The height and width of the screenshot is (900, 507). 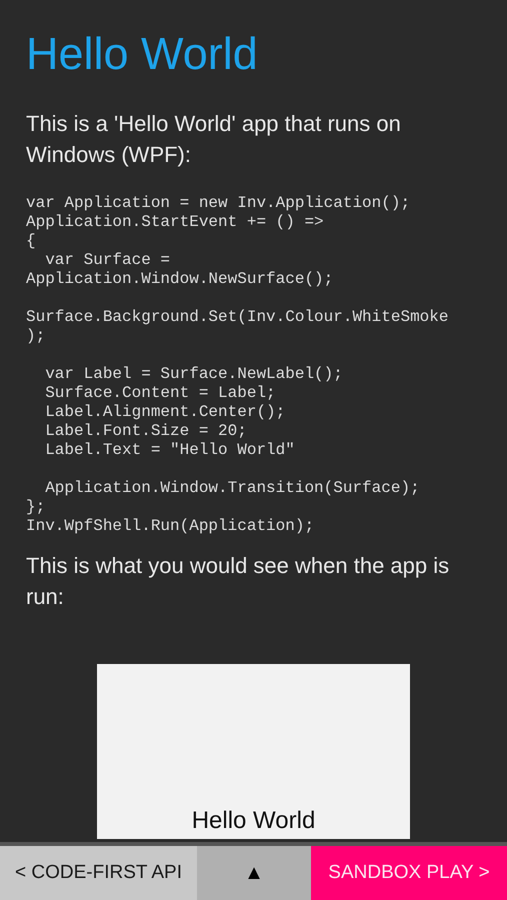 I want to click on intro-text: This is a 'Hello World' app that runs on Windows (WPF):, so click(x=214, y=139).